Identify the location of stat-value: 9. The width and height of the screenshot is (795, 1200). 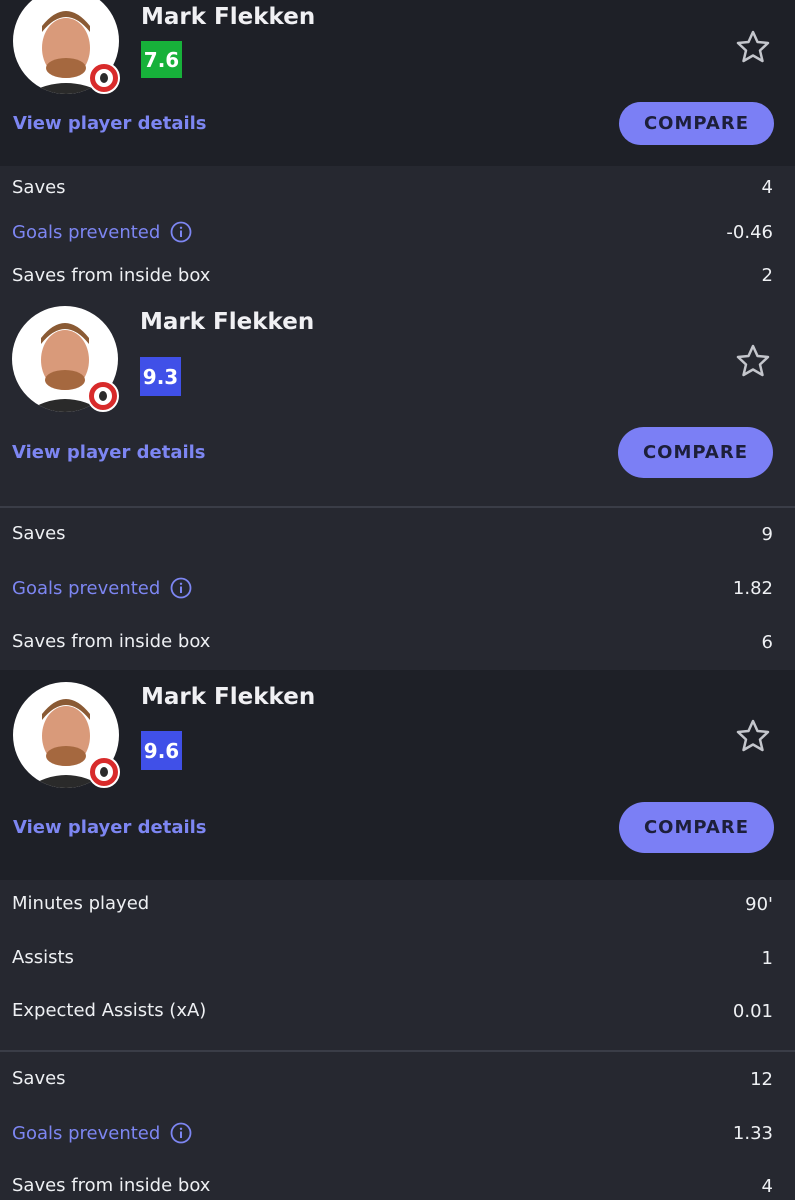
(767, 534).